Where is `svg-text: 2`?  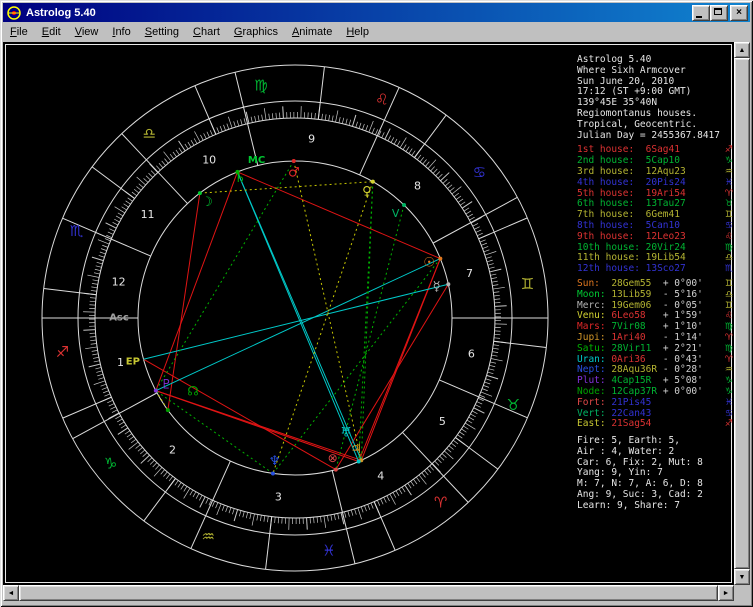
svg-text: 2 is located at coordinates (172, 449).